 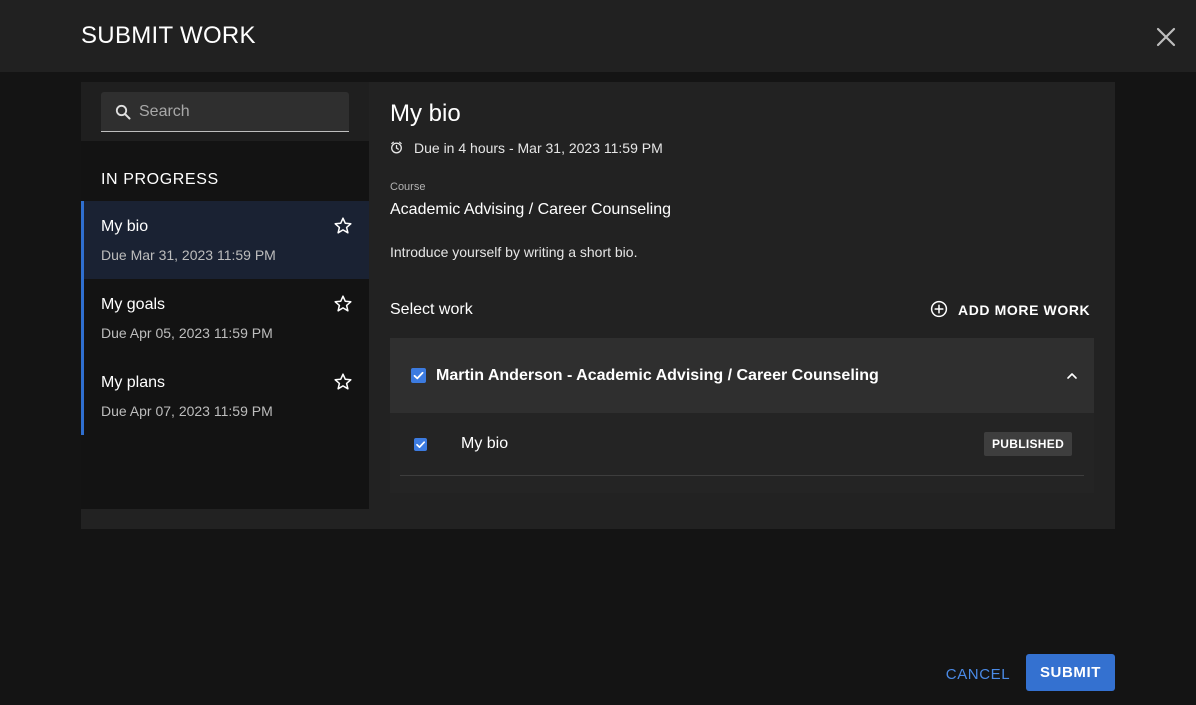 What do you see at coordinates (531, 209) in the screenshot?
I see `course-value: Academic Advising / Career Counseling` at bounding box center [531, 209].